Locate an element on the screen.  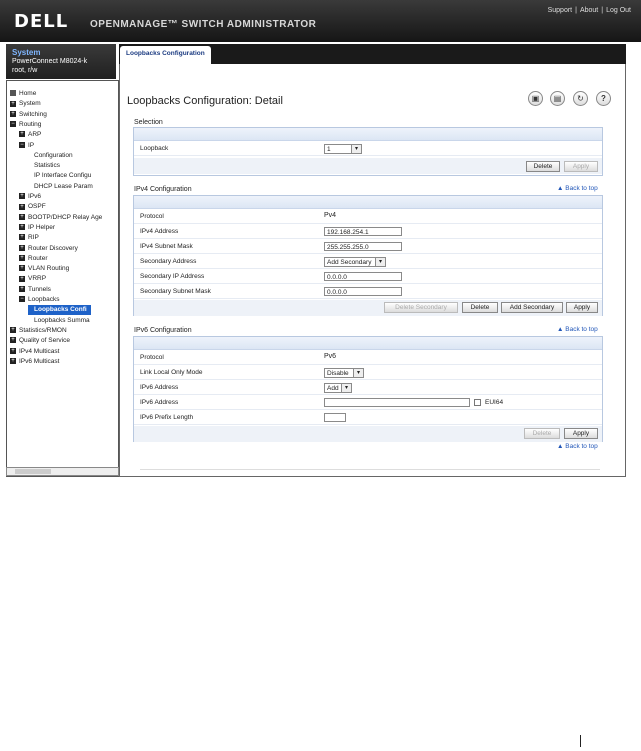
nav-item-ospf: + OSPF is located at coordinates (32, 207).